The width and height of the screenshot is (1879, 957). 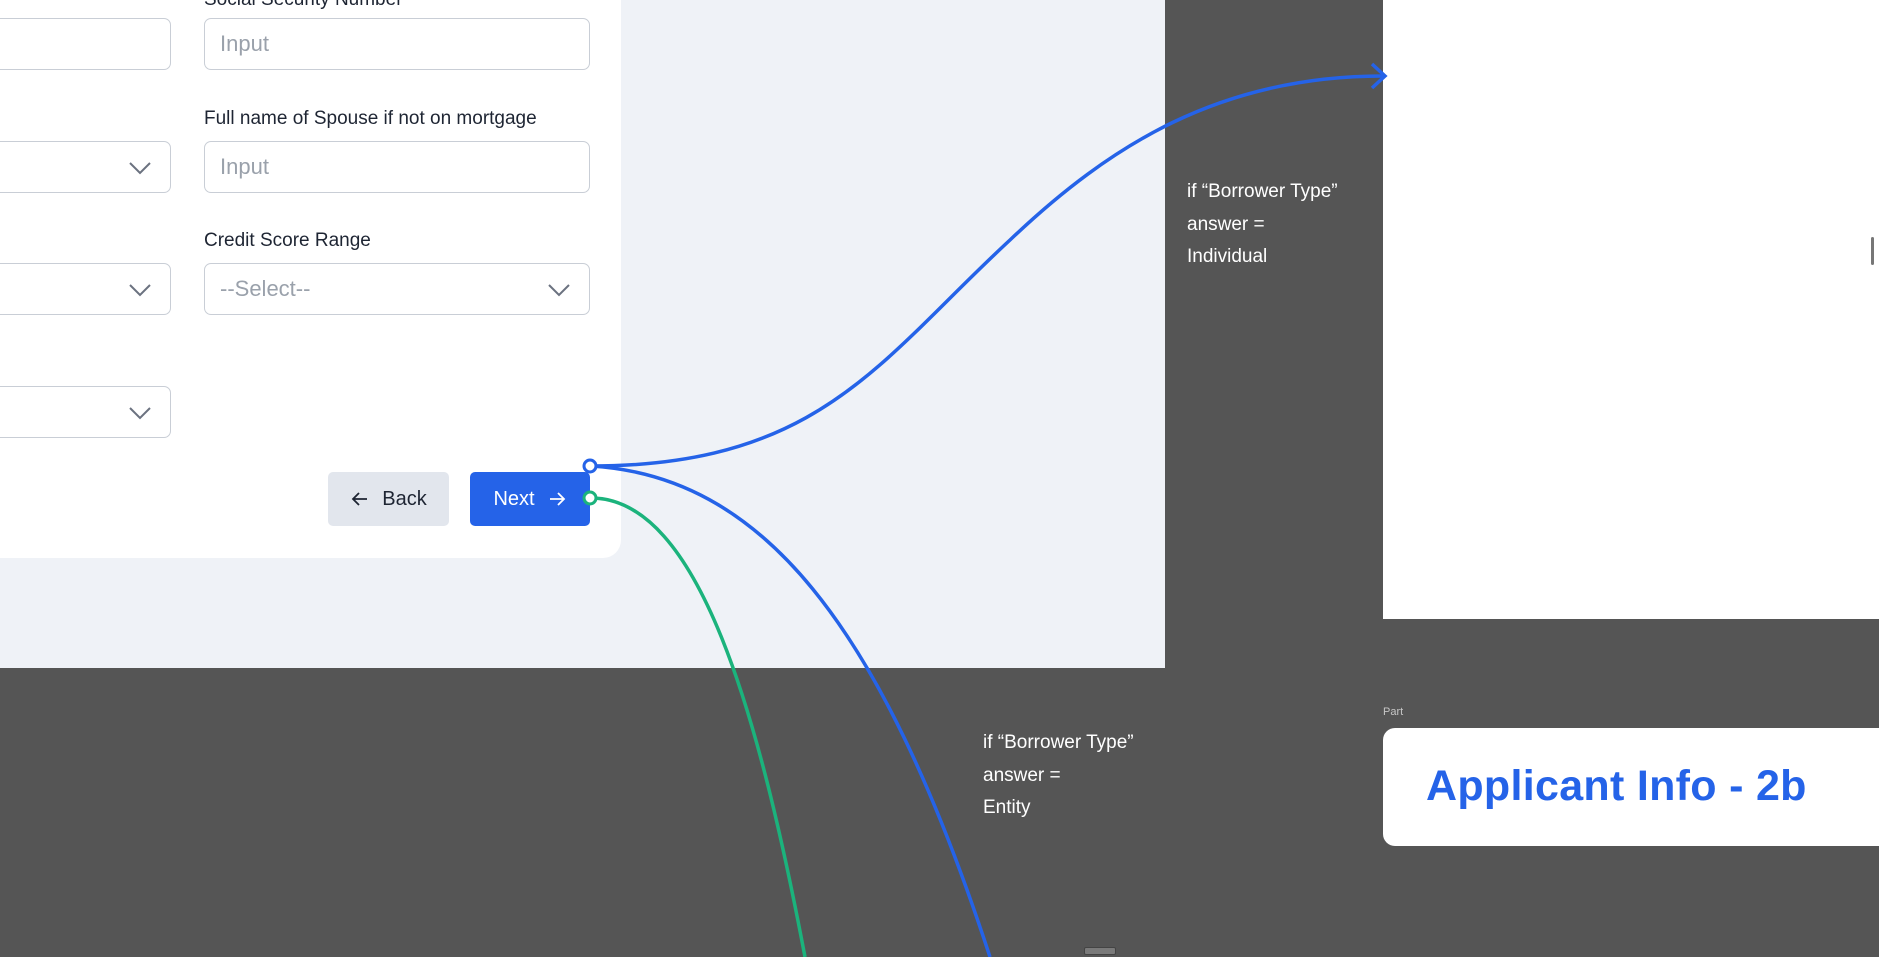 I want to click on connection-node-green, so click(x=590, y=498).